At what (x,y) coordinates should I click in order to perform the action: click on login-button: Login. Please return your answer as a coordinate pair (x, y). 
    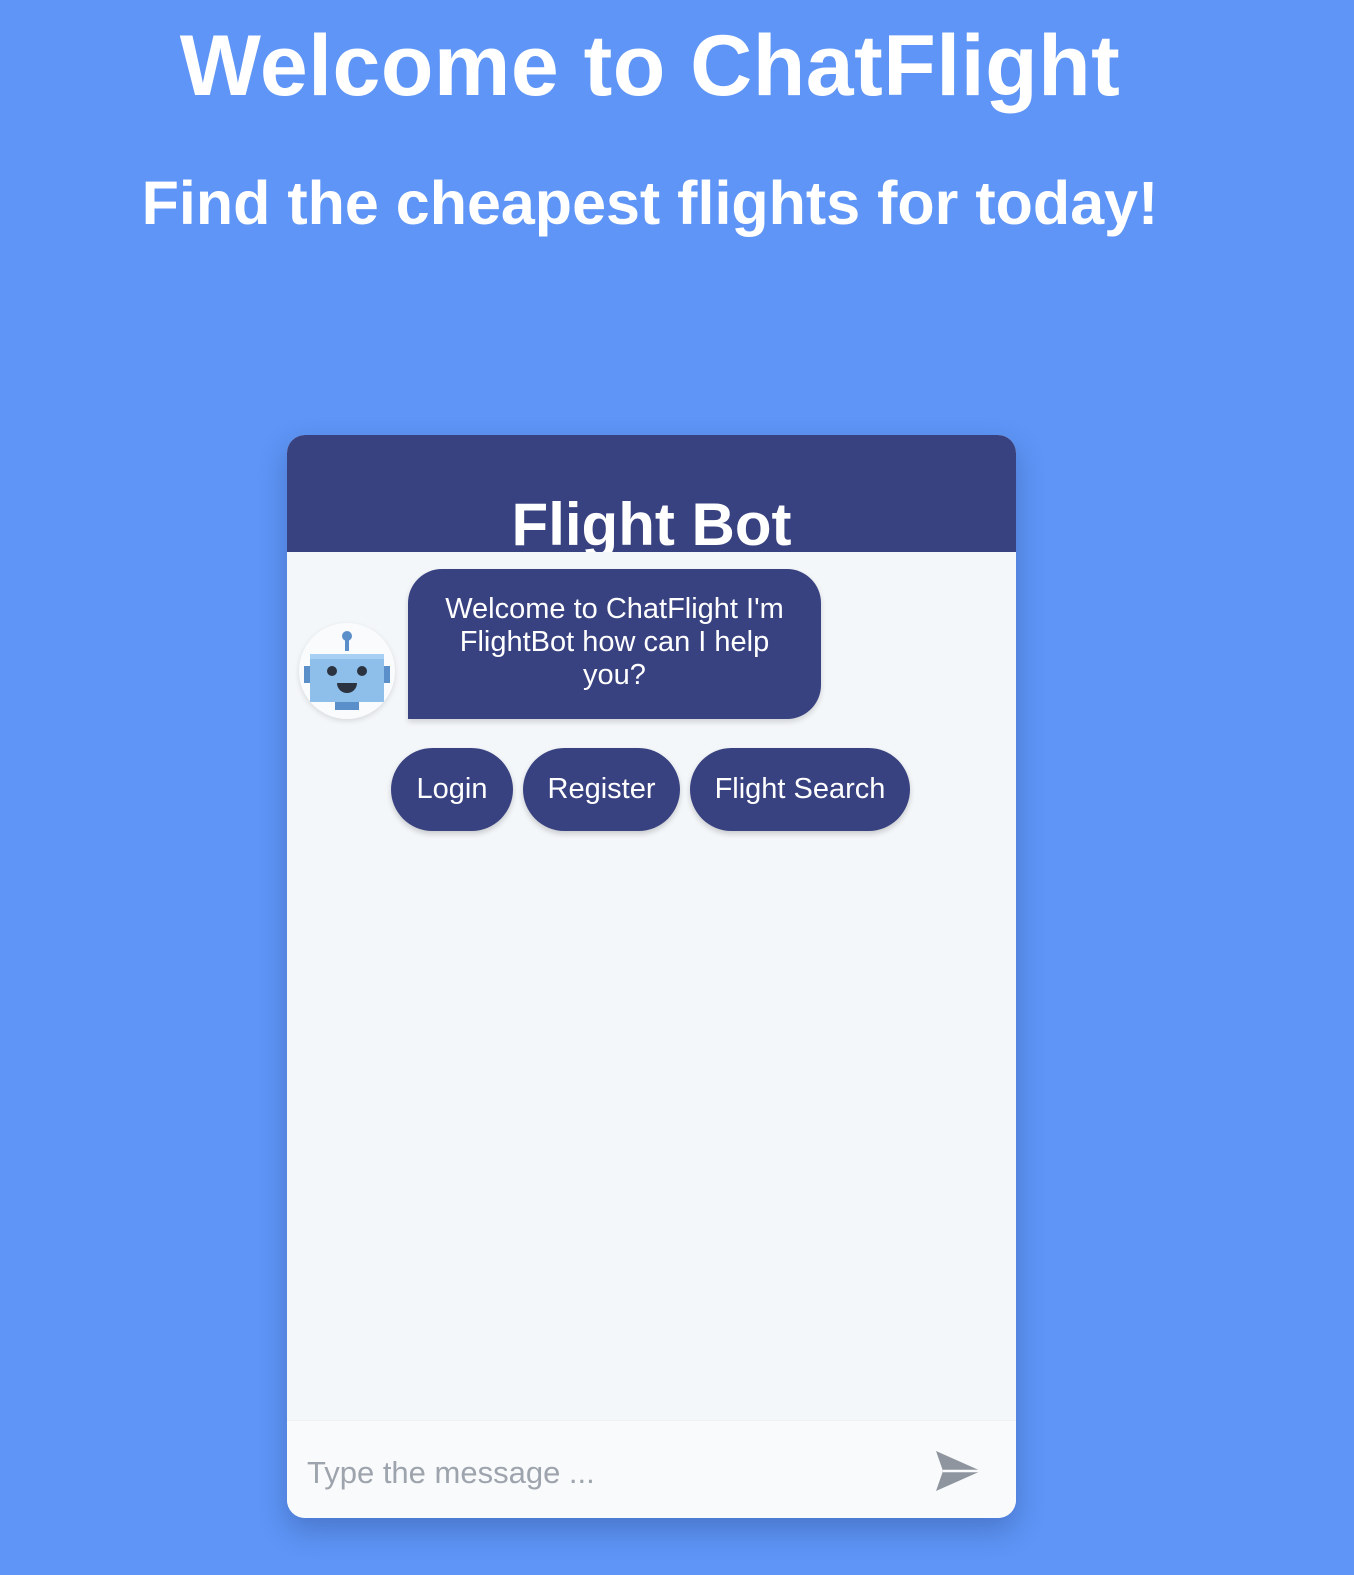
    Looking at the image, I should click on (452, 789).